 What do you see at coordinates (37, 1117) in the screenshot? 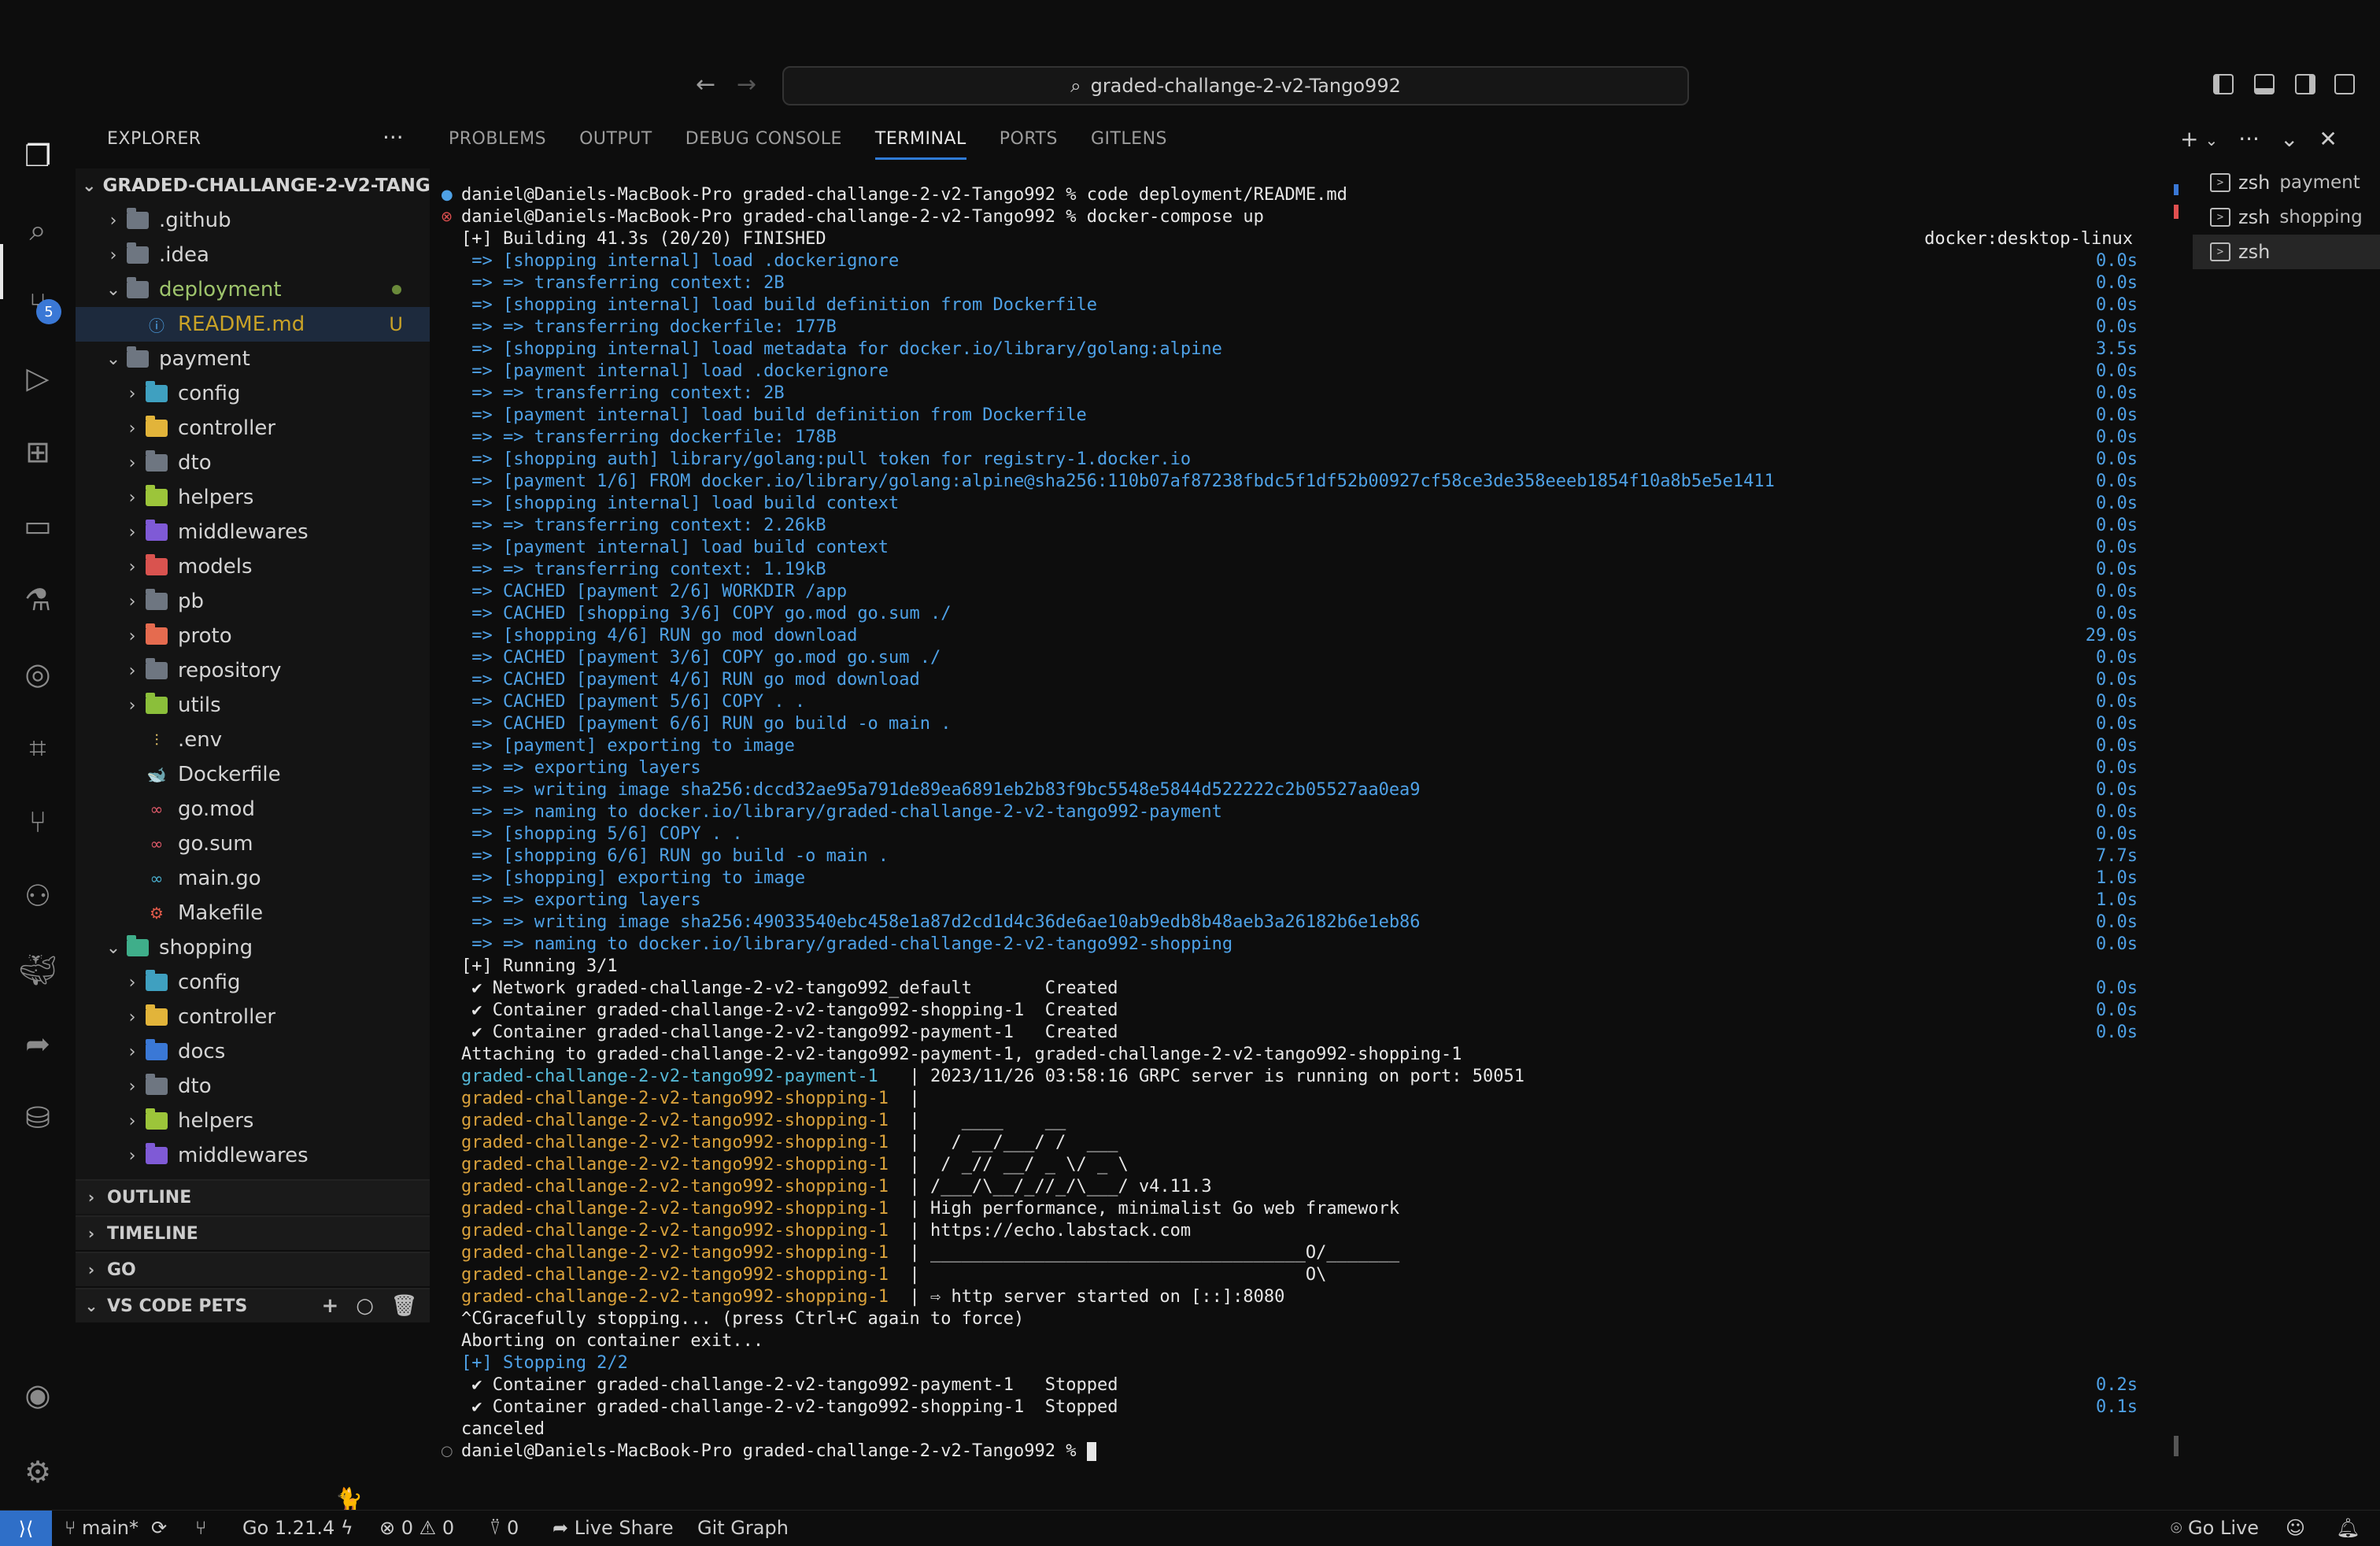
I see `database-icon: ⛁` at bounding box center [37, 1117].